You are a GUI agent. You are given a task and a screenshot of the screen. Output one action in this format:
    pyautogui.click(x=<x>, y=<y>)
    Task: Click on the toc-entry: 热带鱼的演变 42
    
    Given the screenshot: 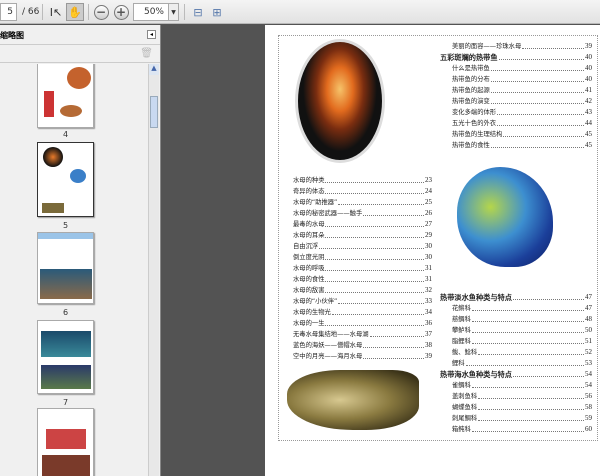 What is the action you would take?
    pyautogui.click(x=516, y=101)
    